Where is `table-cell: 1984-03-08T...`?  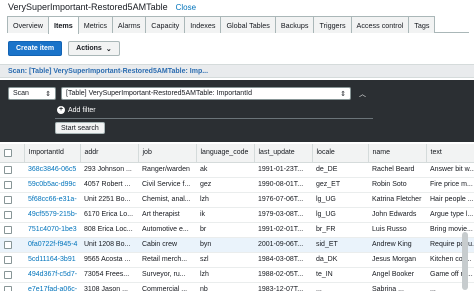 table-cell: 1984-03-08T... is located at coordinates (283, 260).